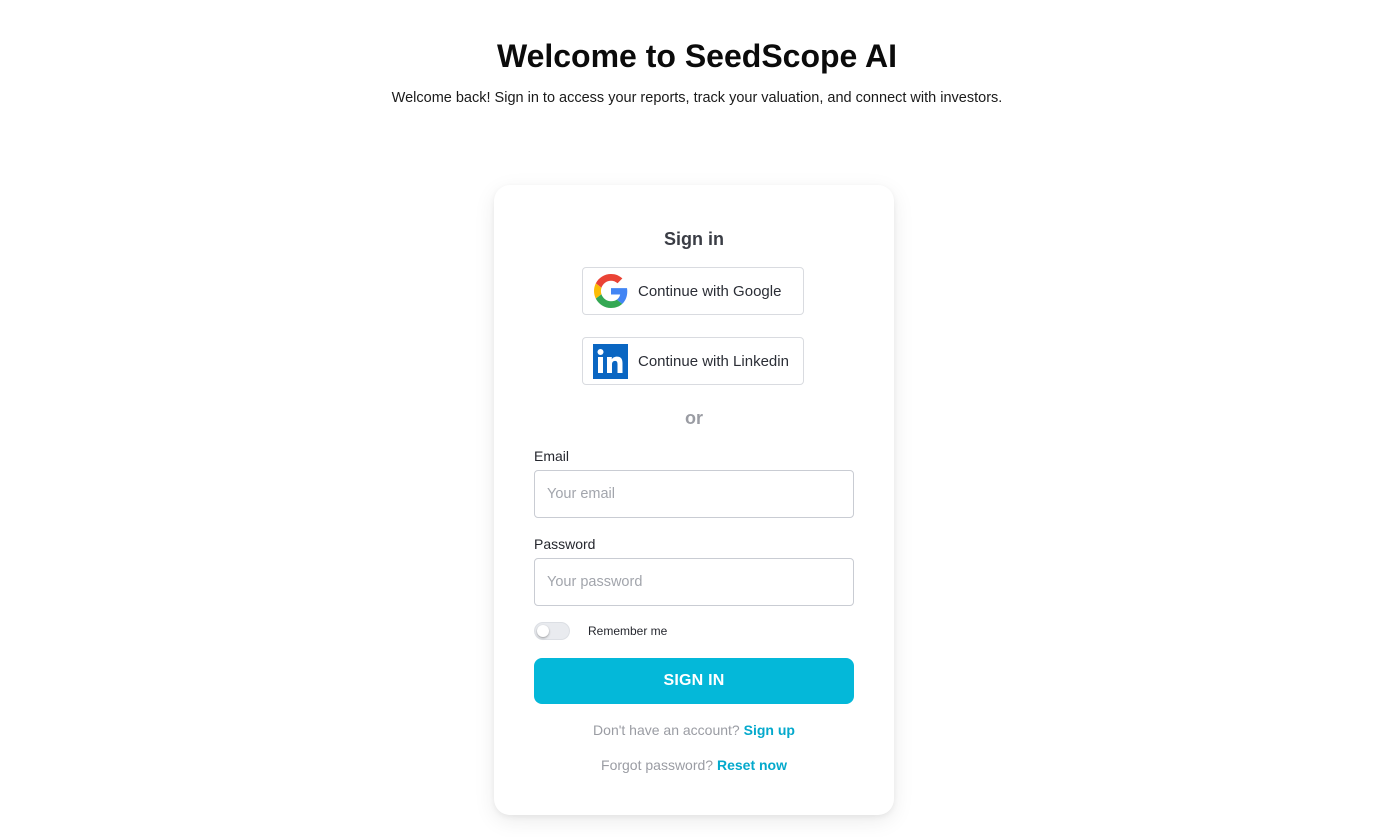 The image size is (1394, 837). Describe the element at coordinates (610, 291) in the screenshot. I see `google-icon` at that location.